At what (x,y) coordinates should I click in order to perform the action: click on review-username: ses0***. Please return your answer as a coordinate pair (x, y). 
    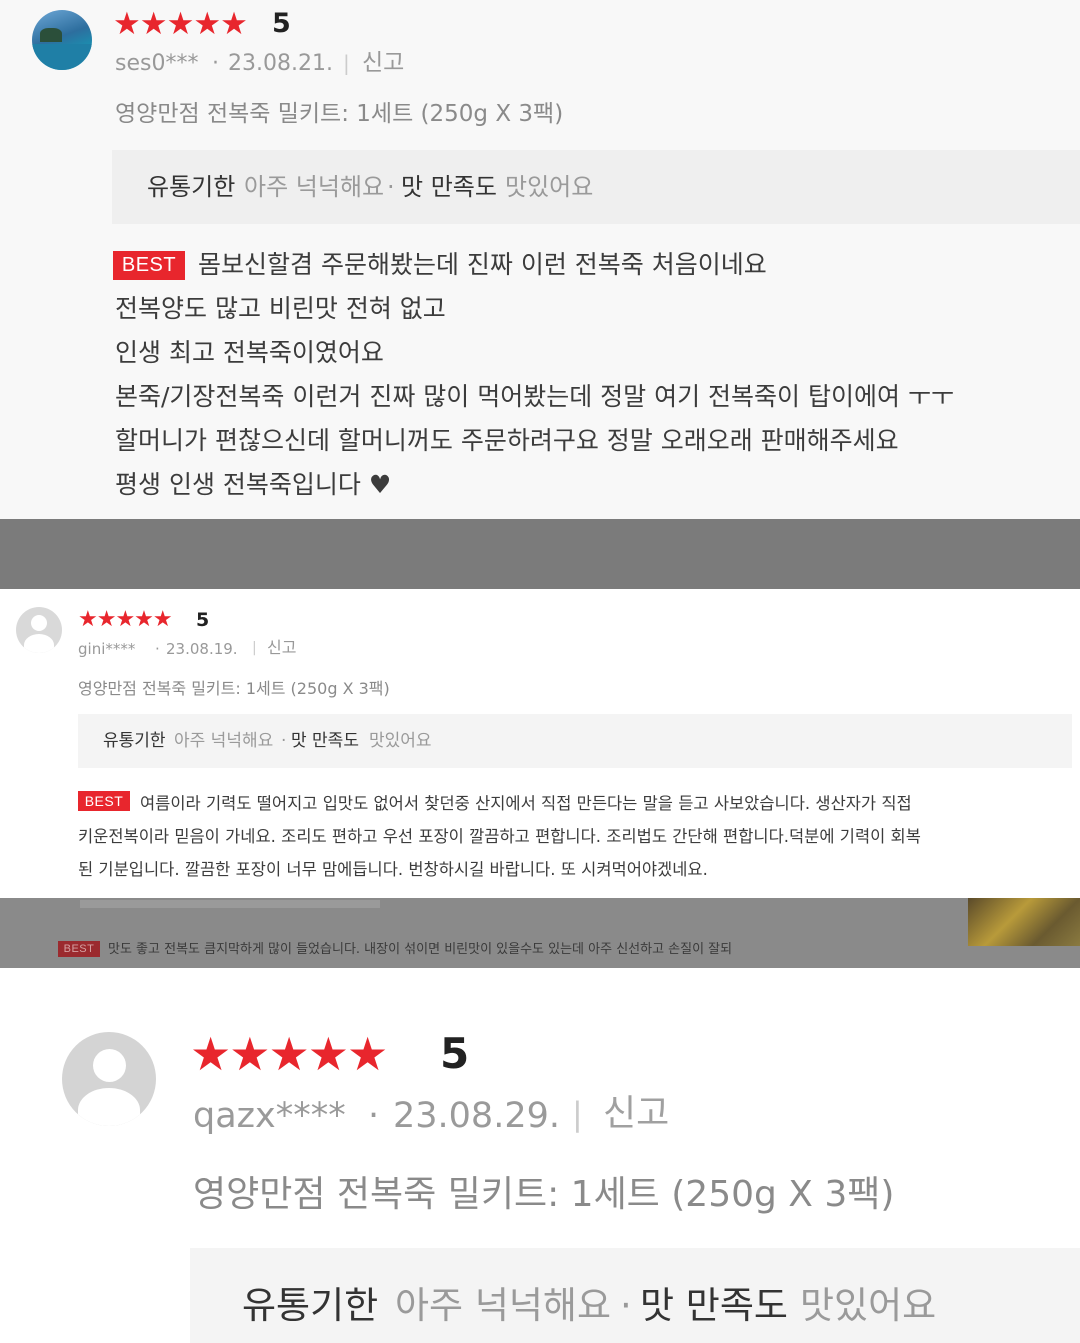
    Looking at the image, I should click on (157, 63).